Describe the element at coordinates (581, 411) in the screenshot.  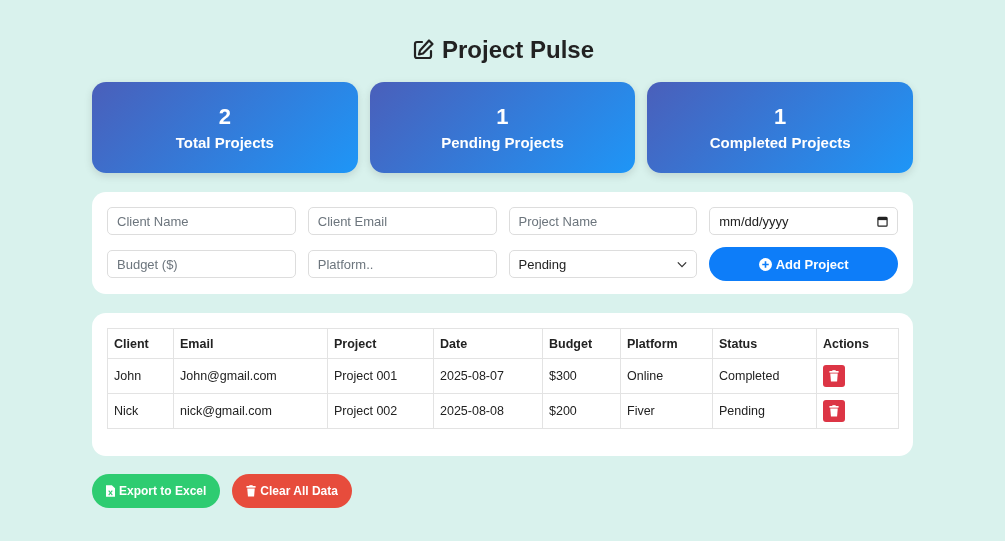
I see `table-cell: $200` at that location.